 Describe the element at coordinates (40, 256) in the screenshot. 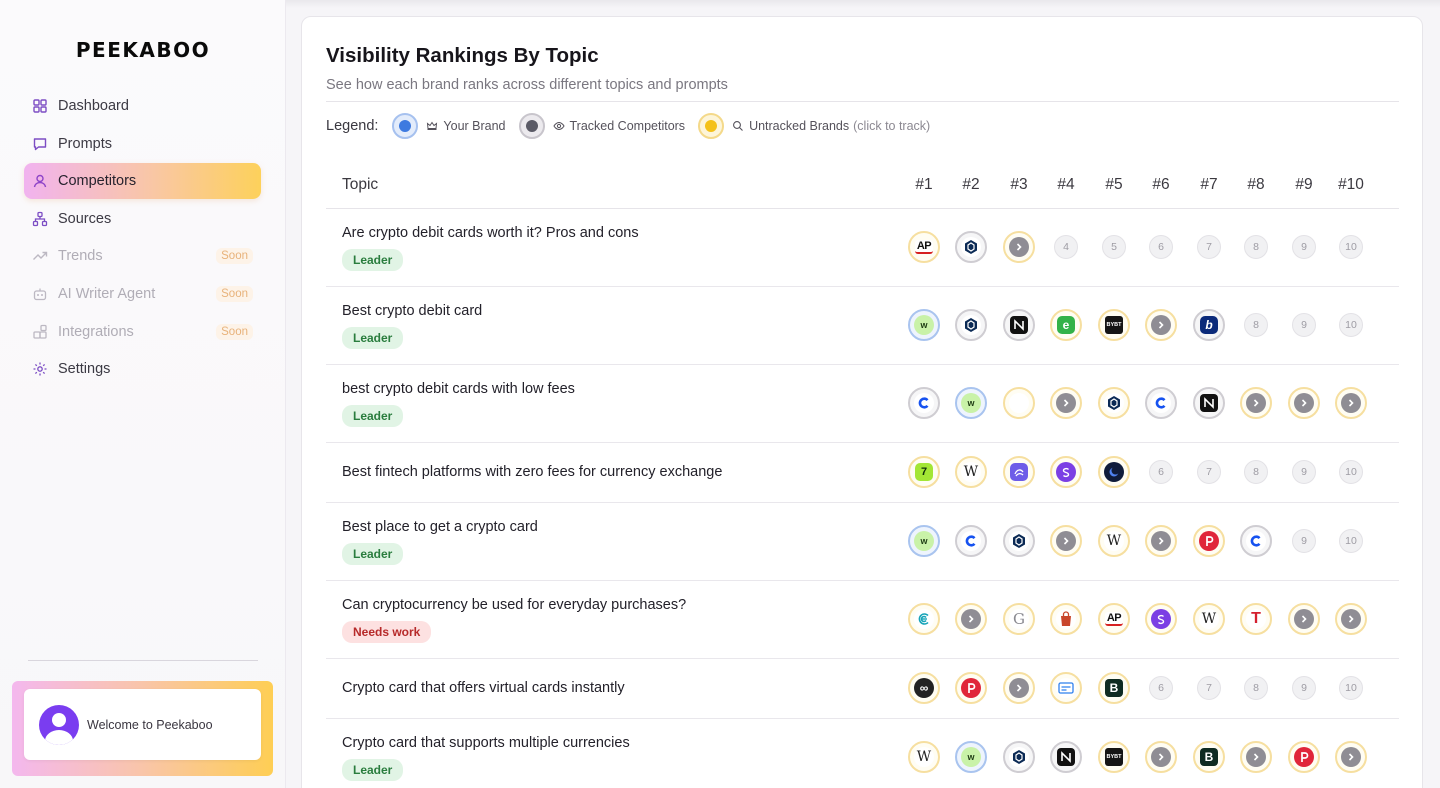

I see `trend-icon` at that location.